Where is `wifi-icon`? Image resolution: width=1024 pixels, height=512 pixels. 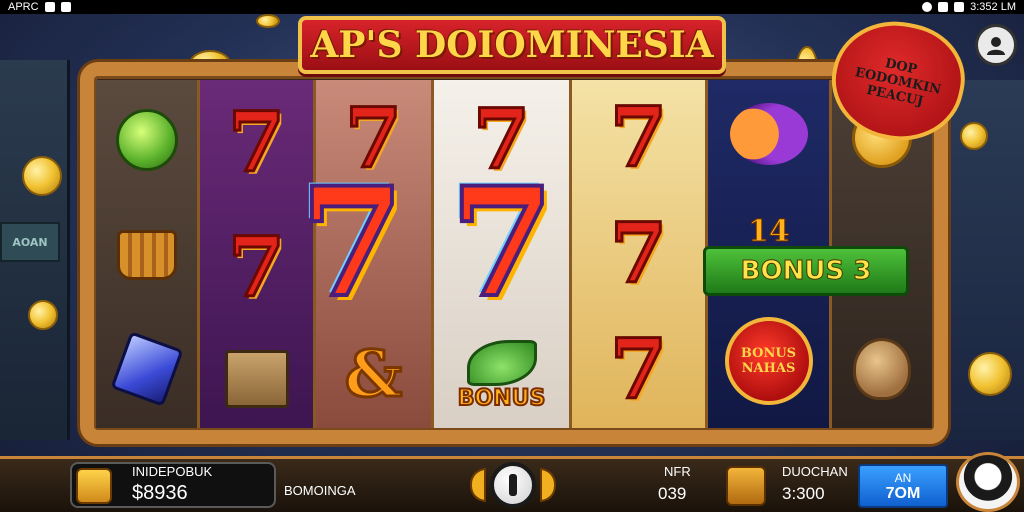
wifi-icon is located at coordinates (943, 7).